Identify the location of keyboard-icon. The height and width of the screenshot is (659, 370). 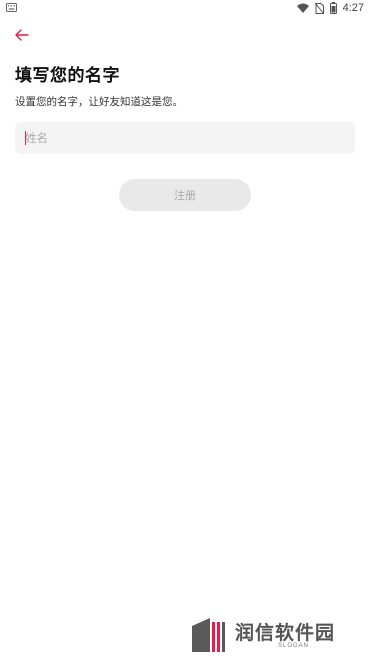
(11, 7).